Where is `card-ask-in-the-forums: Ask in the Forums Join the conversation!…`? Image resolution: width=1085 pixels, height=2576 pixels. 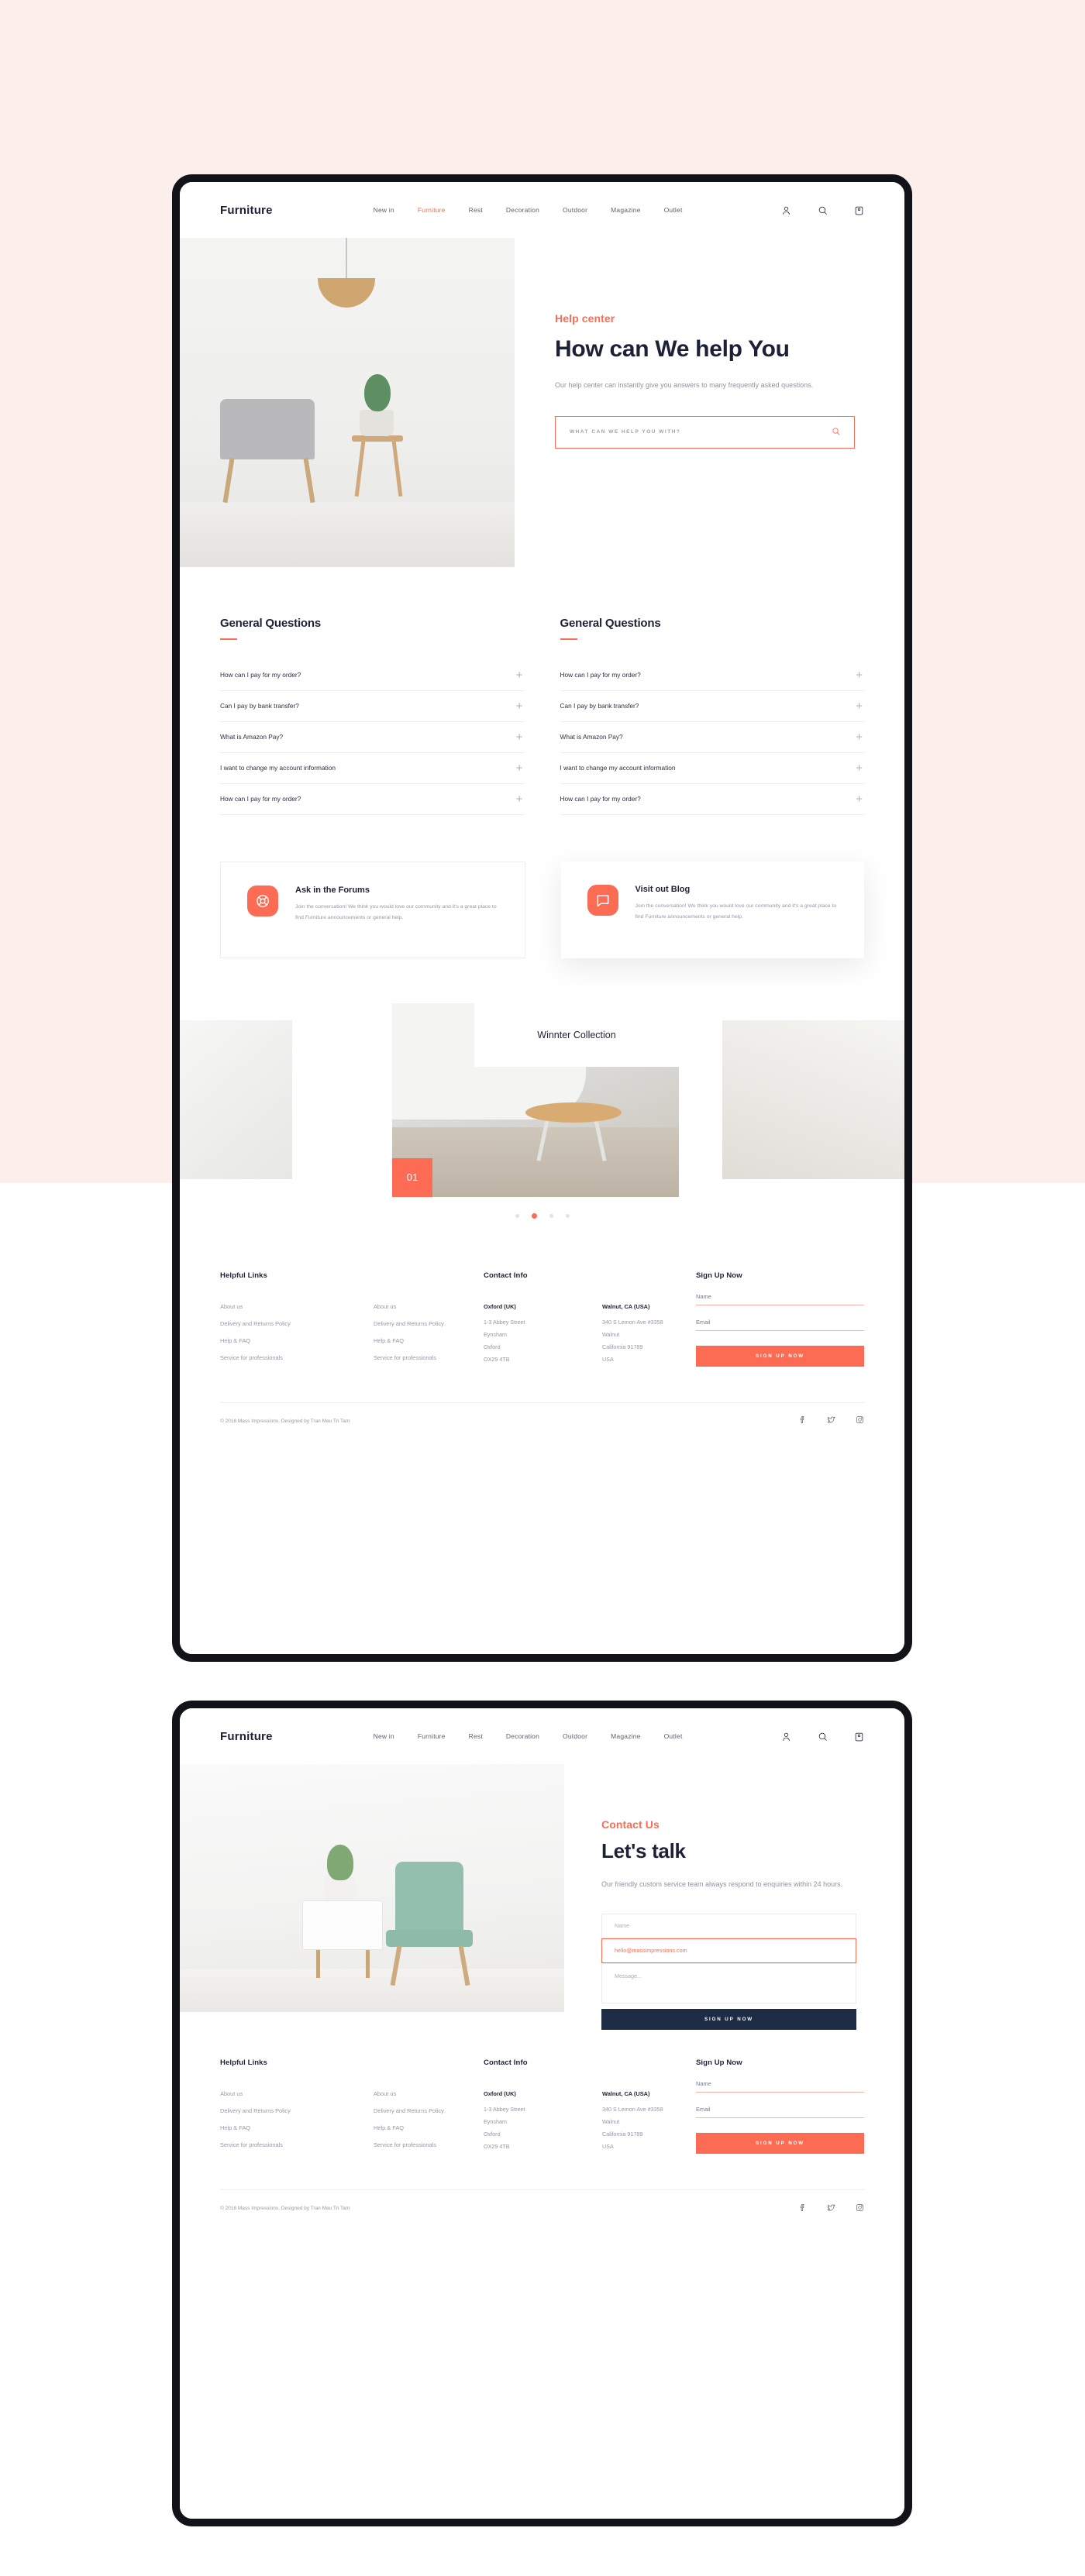 card-ask-in-the-forums: Ask in the Forums Join the conversation!… is located at coordinates (372, 909).